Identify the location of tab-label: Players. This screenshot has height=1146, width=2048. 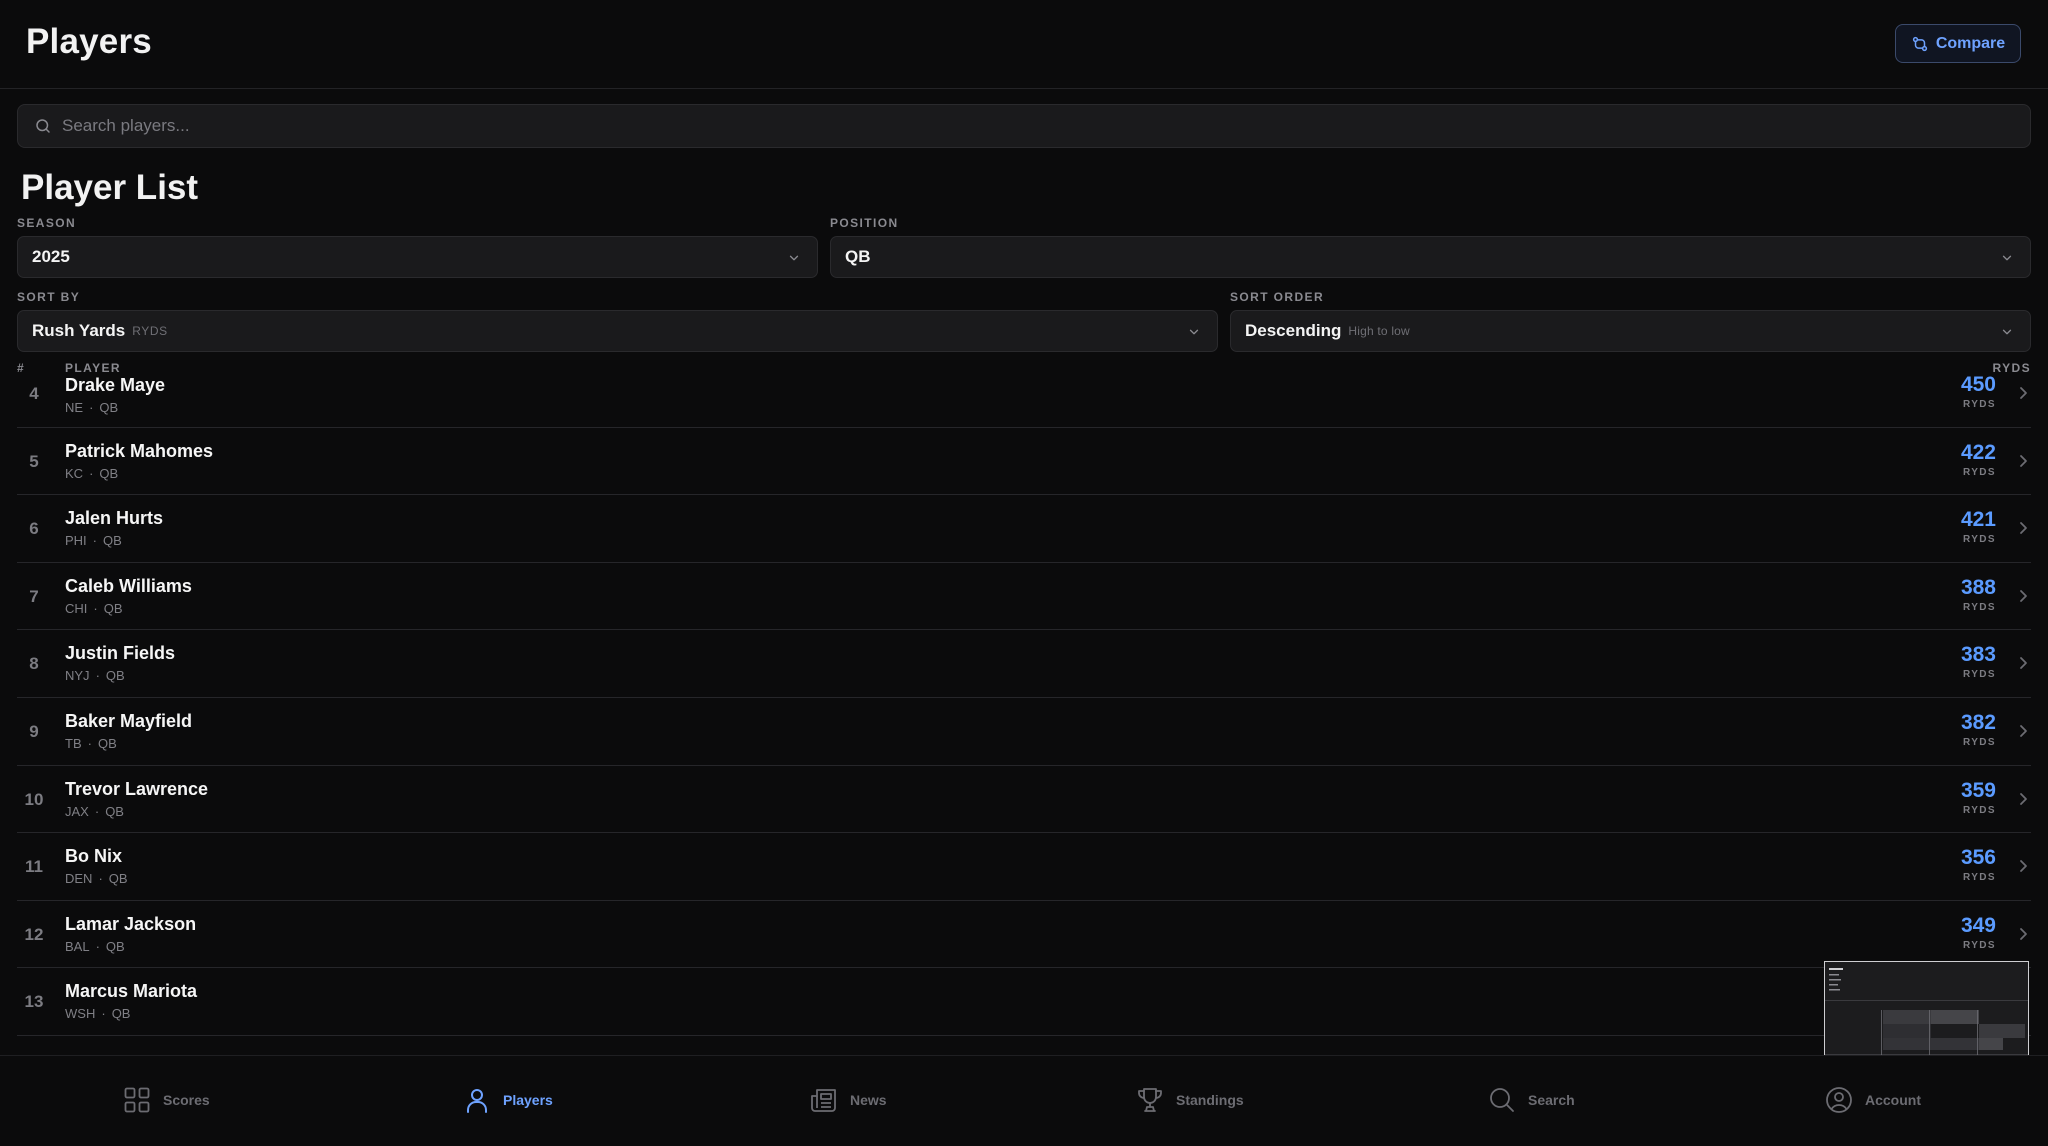
(528, 1100).